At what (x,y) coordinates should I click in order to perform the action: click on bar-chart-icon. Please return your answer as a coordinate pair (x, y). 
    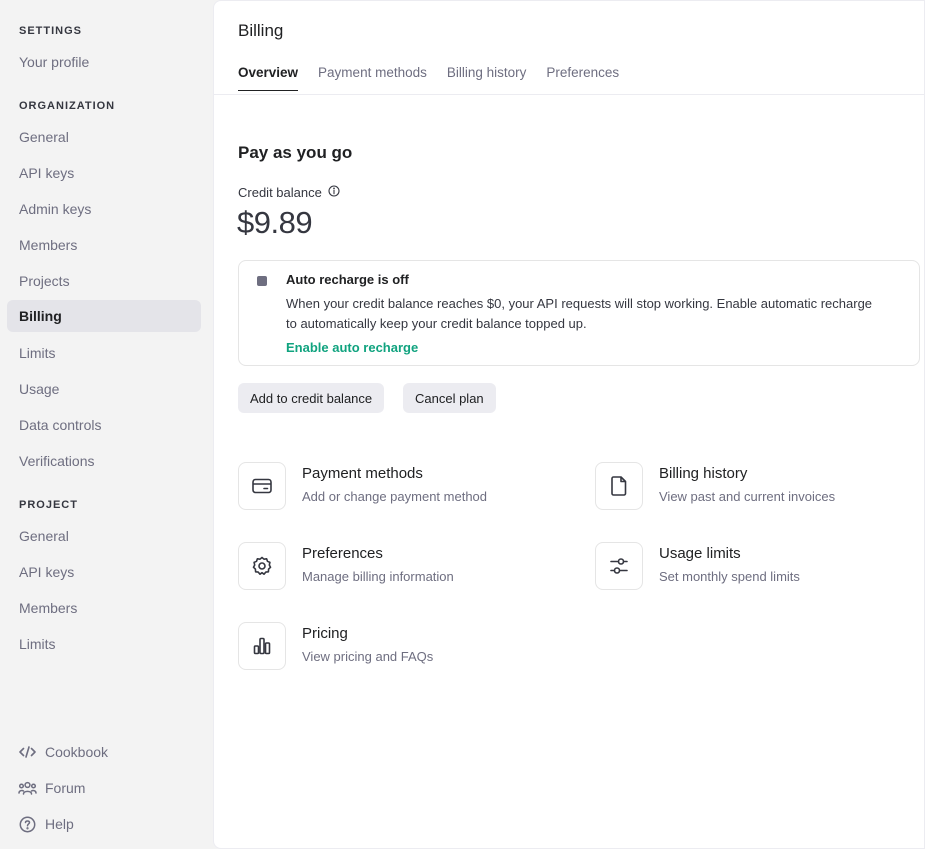
    Looking at the image, I should click on (262, 646).